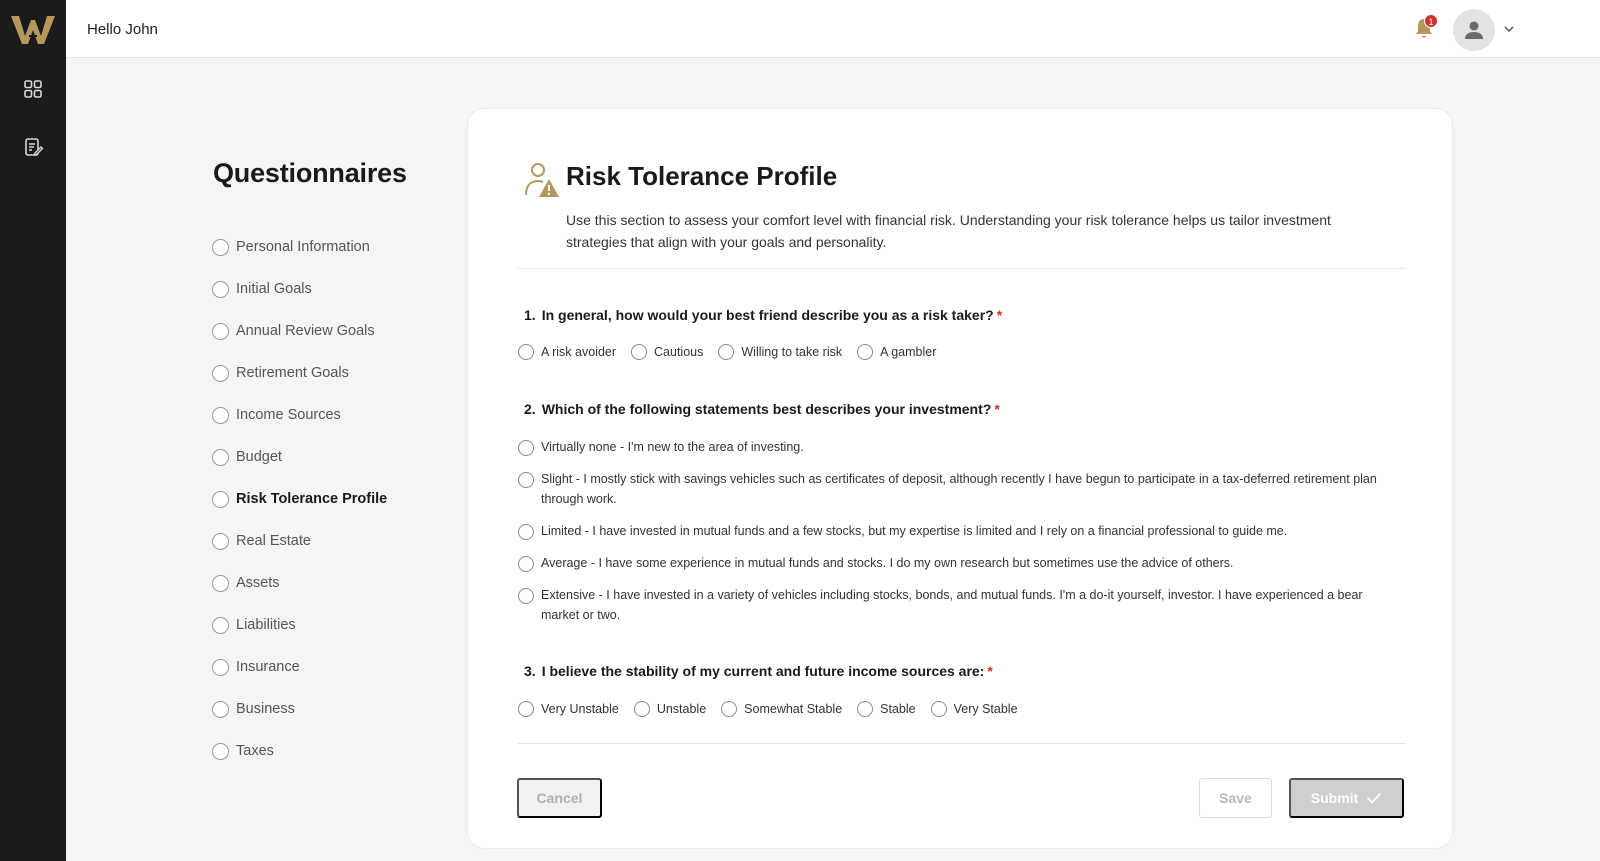 The width and height of the screenshot is (1600, 861). What do you see at coordinates (33, 430) in the screenshot?
I see `left-rail` at bounding box center [33, 430].